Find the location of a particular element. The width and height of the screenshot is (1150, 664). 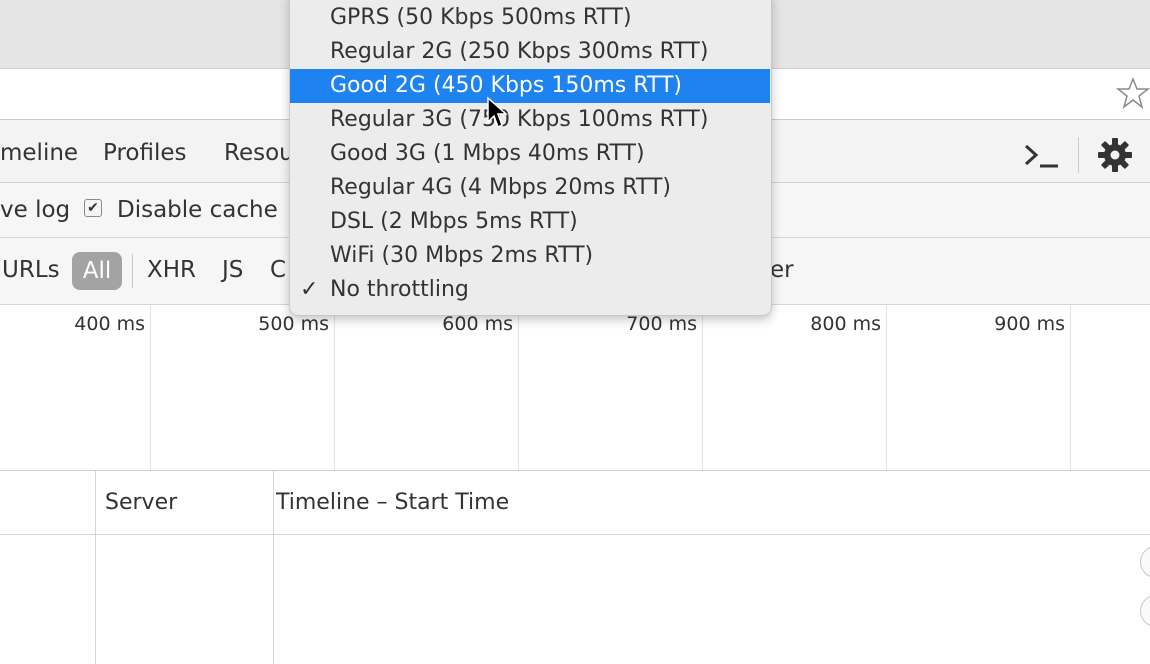

disable-cache-checkbox: ✔ is located at coordinates (93, 208).